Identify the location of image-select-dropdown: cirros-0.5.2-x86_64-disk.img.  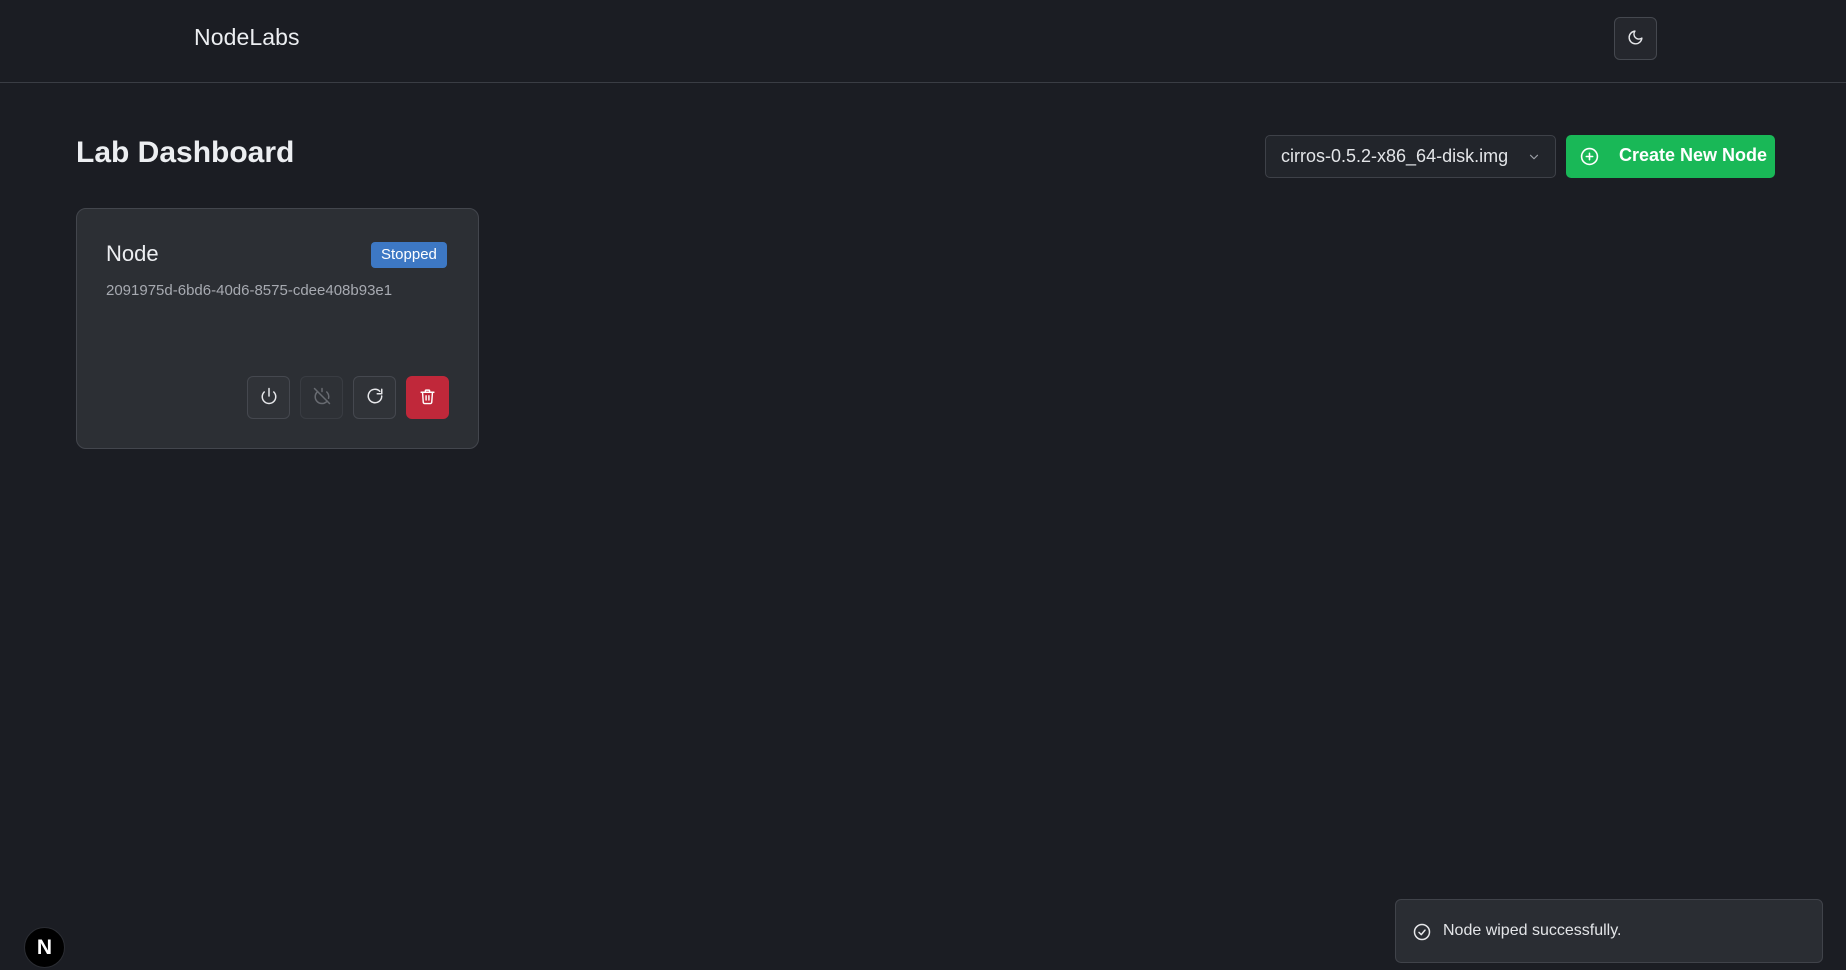
(1410, 156).